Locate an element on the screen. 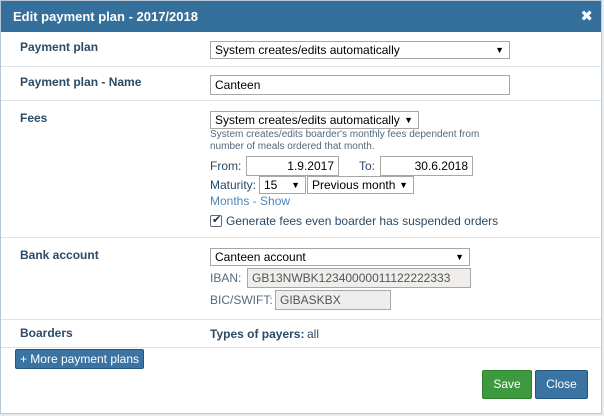 The image size is (604, 416). months-show-link: Months - Show is located at coordinates (250, 201).